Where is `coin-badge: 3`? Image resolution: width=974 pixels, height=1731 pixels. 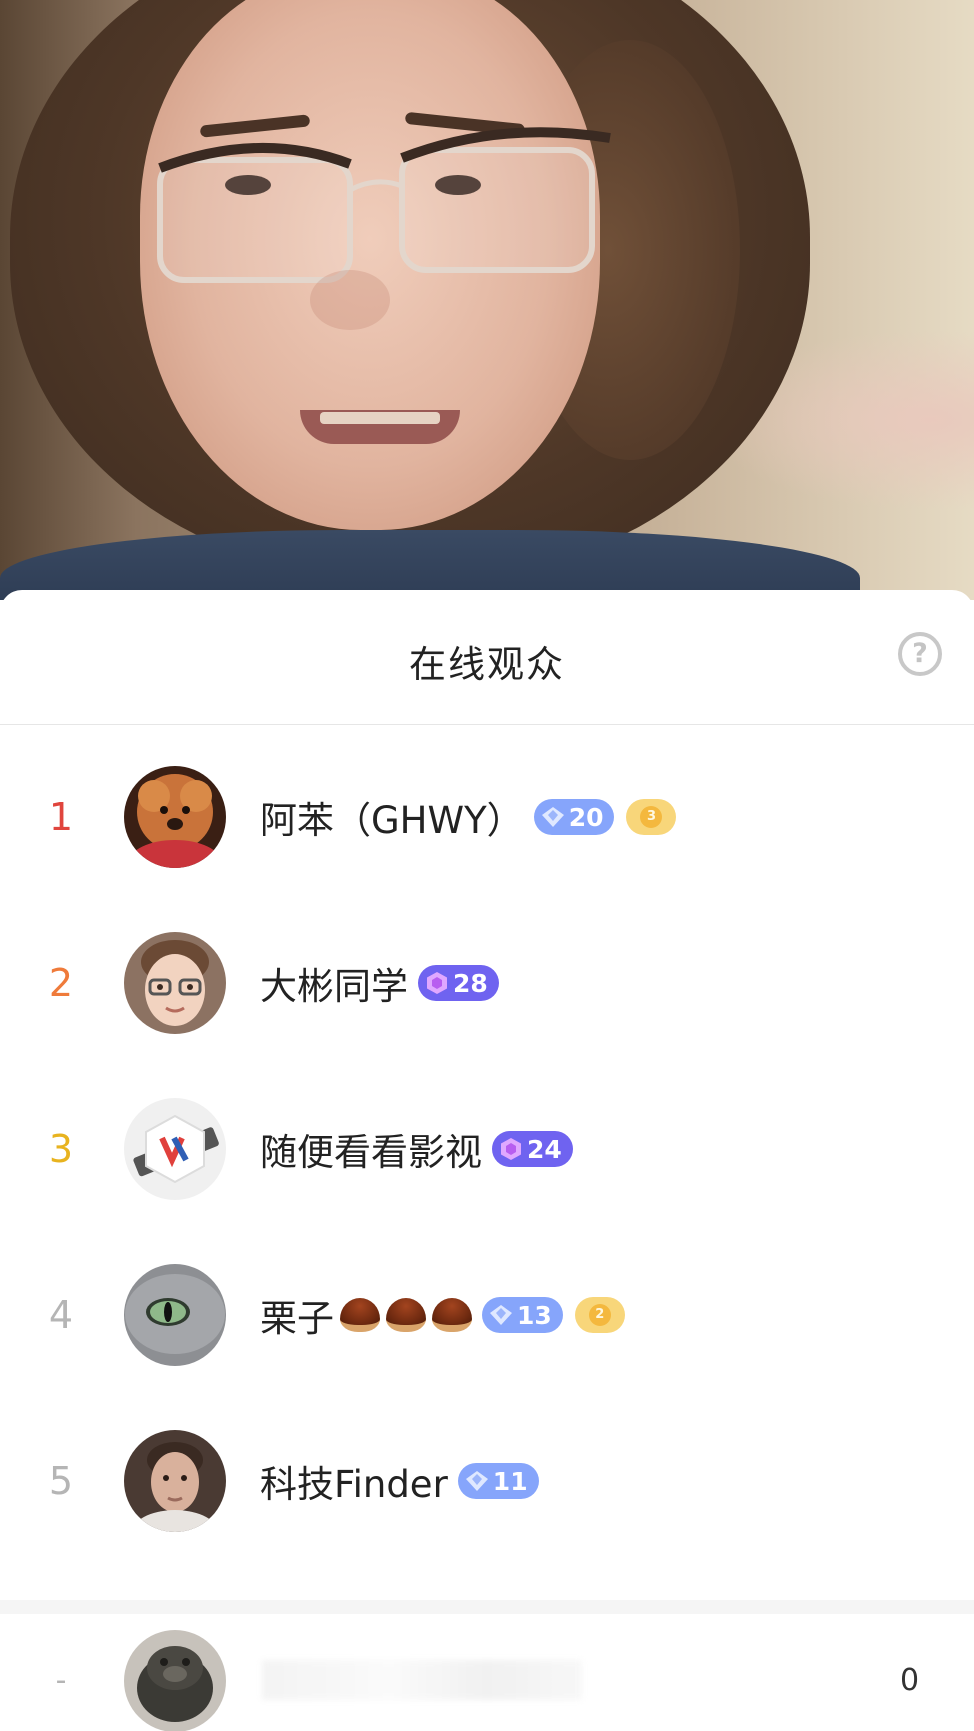 coin-badge: 3 is located at coordinates (651, 817).